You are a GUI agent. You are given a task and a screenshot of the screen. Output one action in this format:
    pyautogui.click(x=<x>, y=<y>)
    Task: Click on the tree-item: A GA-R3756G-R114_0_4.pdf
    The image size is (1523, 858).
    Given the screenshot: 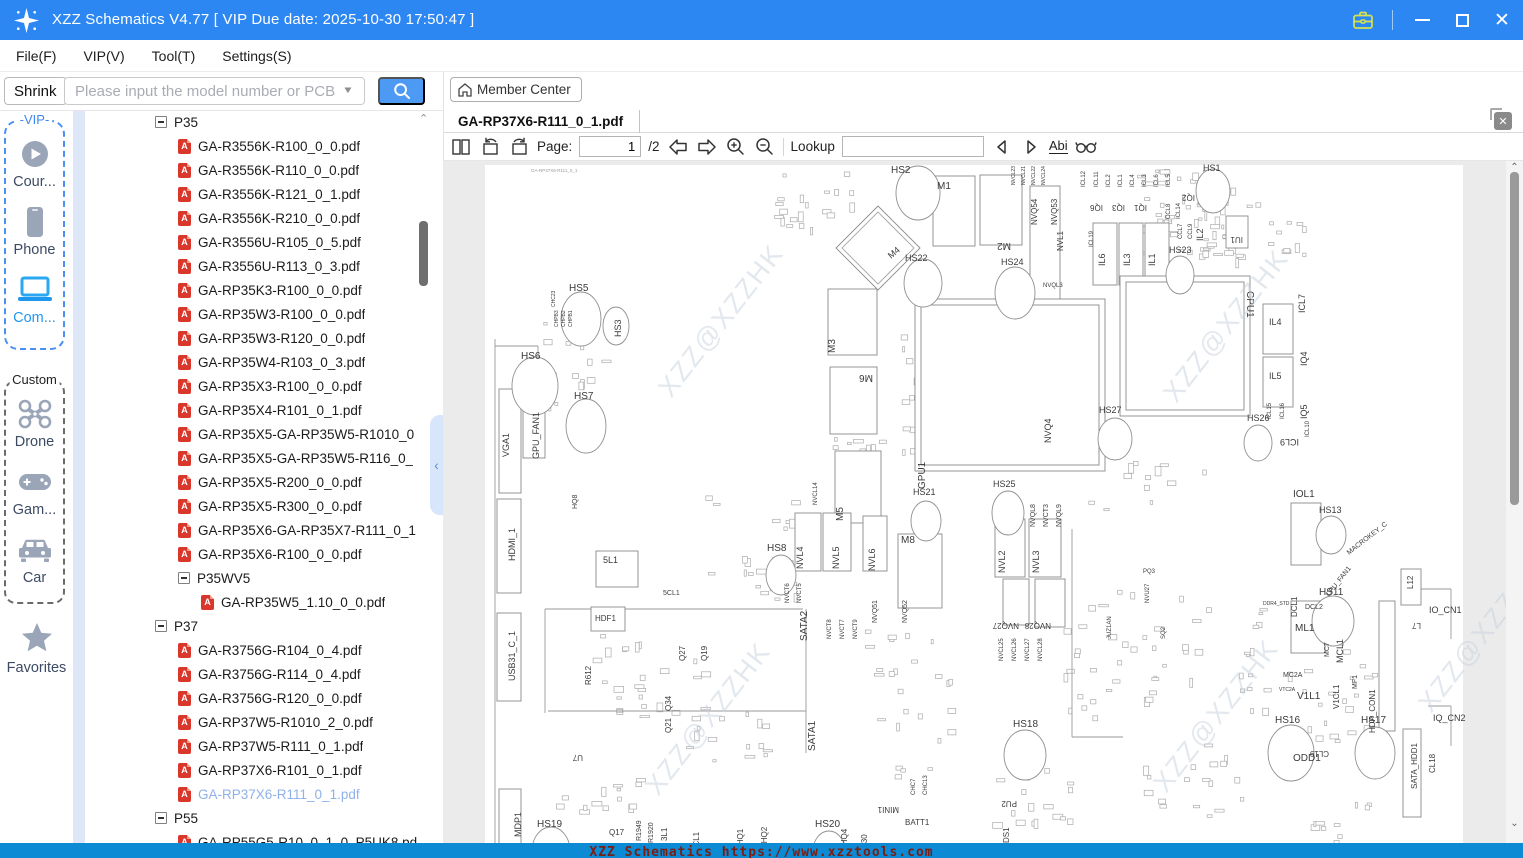 What is the action you would take?
    pyautogui.click(x=251, y=674)
    